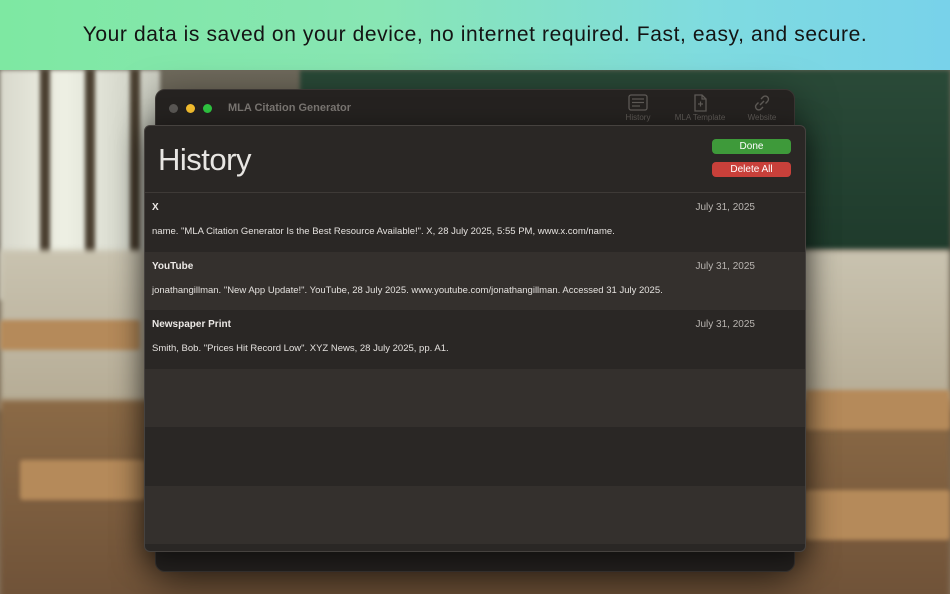 The image size is (950, 594). I want to click on toolbar-history-label: History, so click(638, 117).